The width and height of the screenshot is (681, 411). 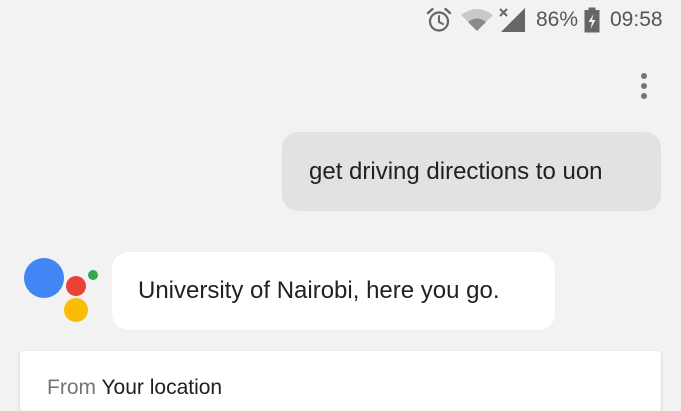 I want to click on alarm-clock-icon, so click(x=439, y=19).